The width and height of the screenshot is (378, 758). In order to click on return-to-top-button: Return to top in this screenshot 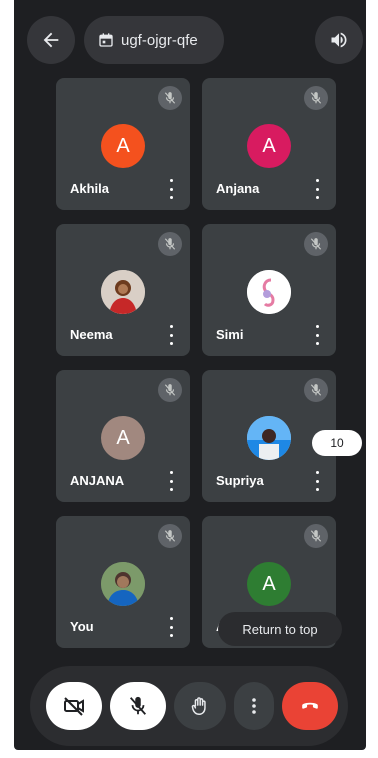, I will do `click(280, 629)`.